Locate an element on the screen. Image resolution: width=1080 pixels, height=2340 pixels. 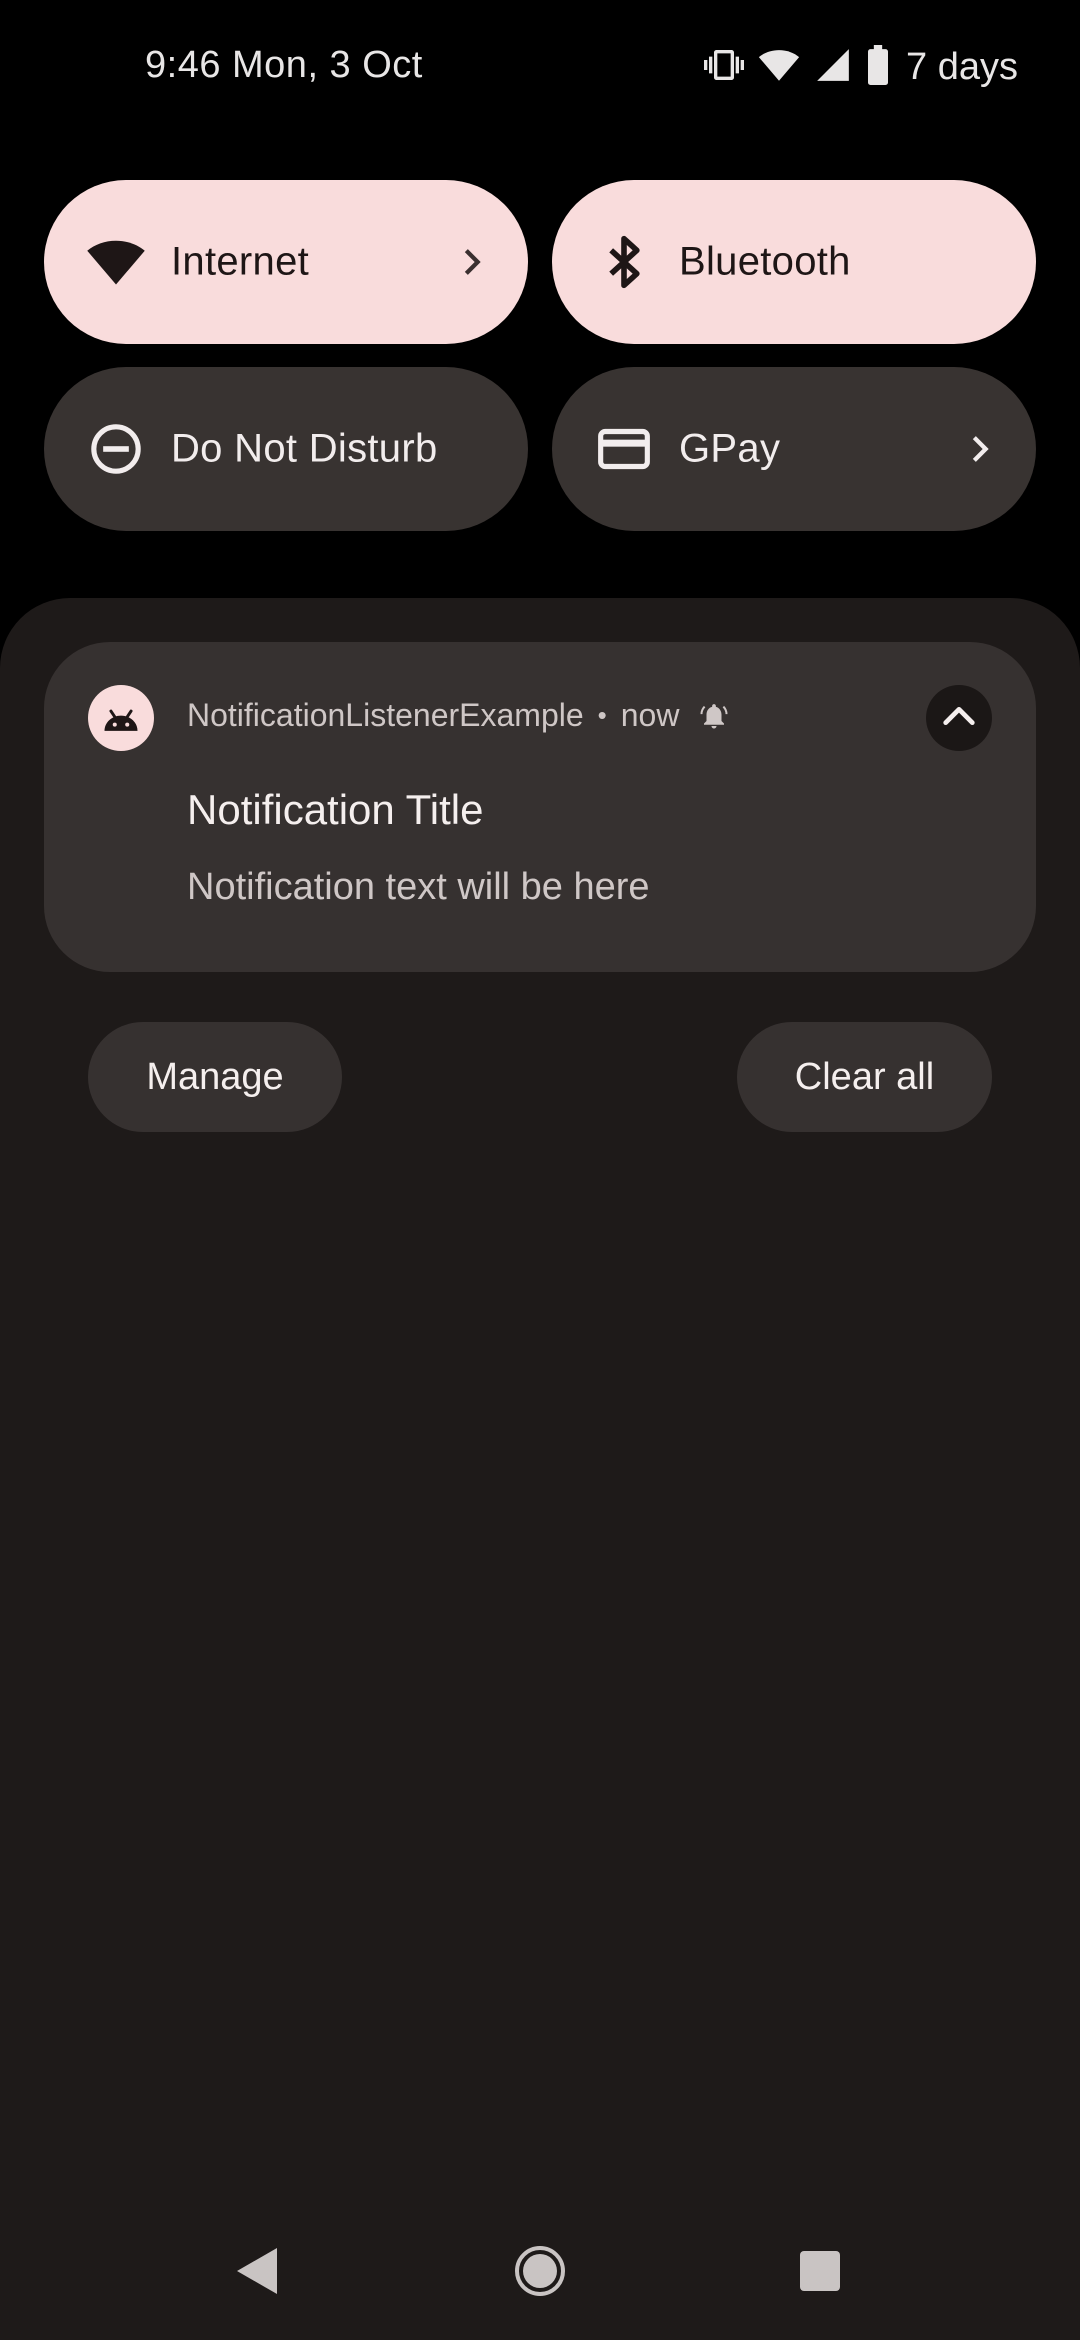
home-button is located at coordinates (540, 2273).